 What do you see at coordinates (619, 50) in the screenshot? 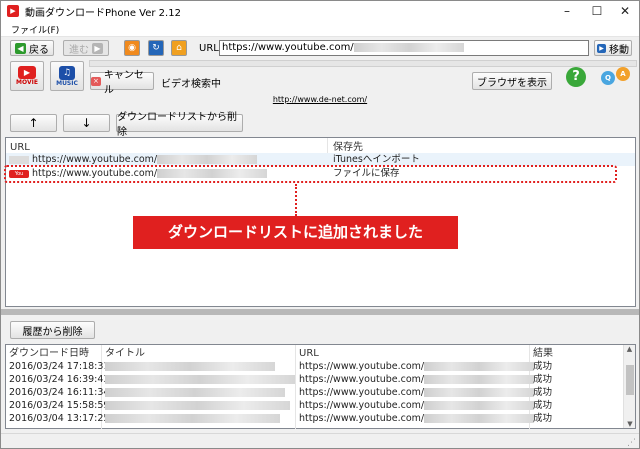
I see `go-label: 移動` at bounding box center [619, 50].